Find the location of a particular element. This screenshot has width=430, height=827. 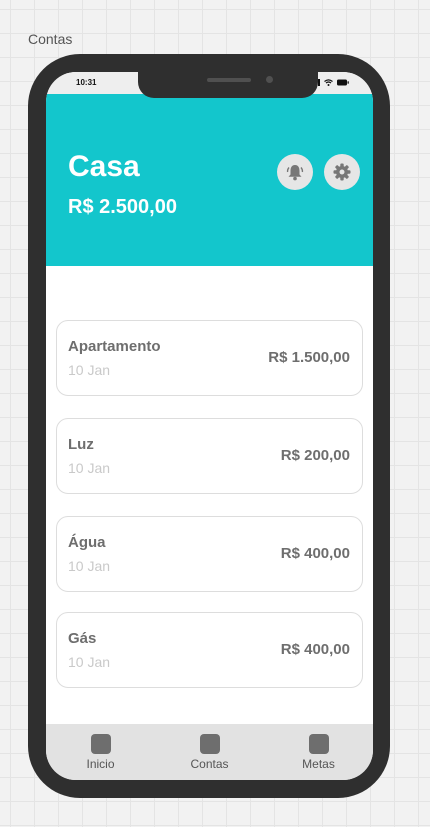

nav-item-inicio: Inicio is located at coordinates (100, 752).